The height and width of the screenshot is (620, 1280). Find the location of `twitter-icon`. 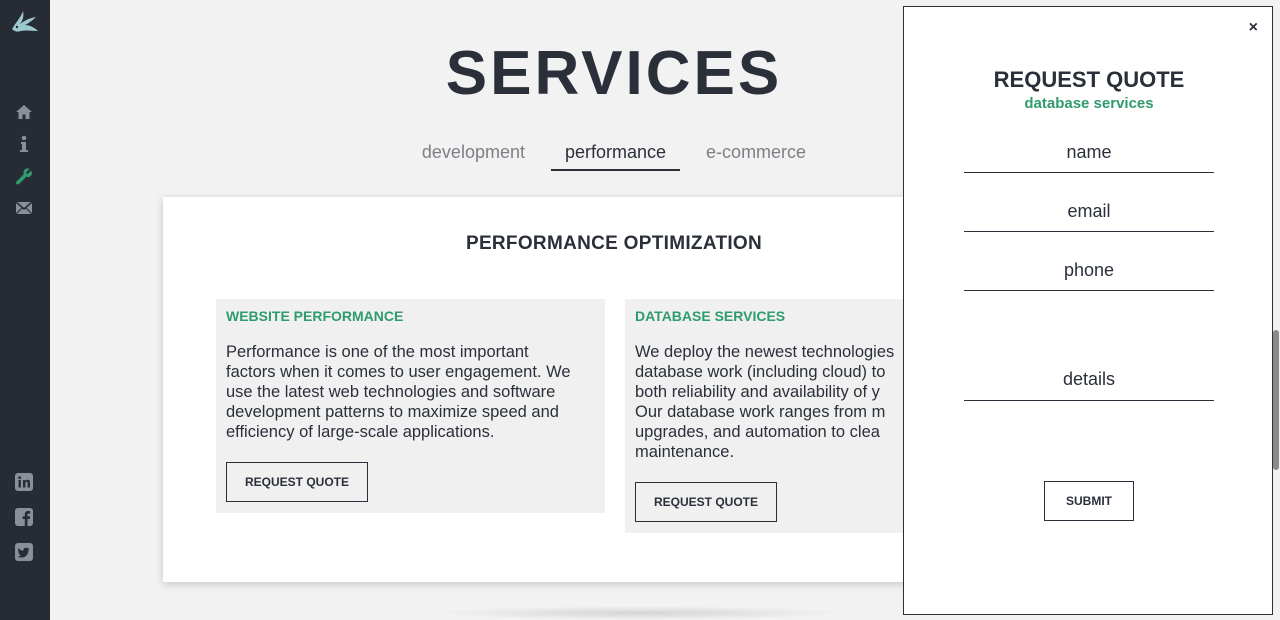

twitter-icon is located at coordinates (24, 552).